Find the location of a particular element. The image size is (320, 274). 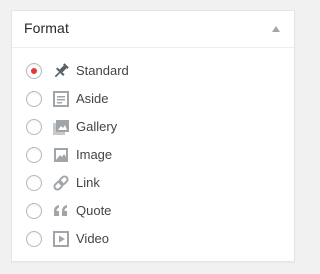

radio-standard is located at coordinates (34, 71).